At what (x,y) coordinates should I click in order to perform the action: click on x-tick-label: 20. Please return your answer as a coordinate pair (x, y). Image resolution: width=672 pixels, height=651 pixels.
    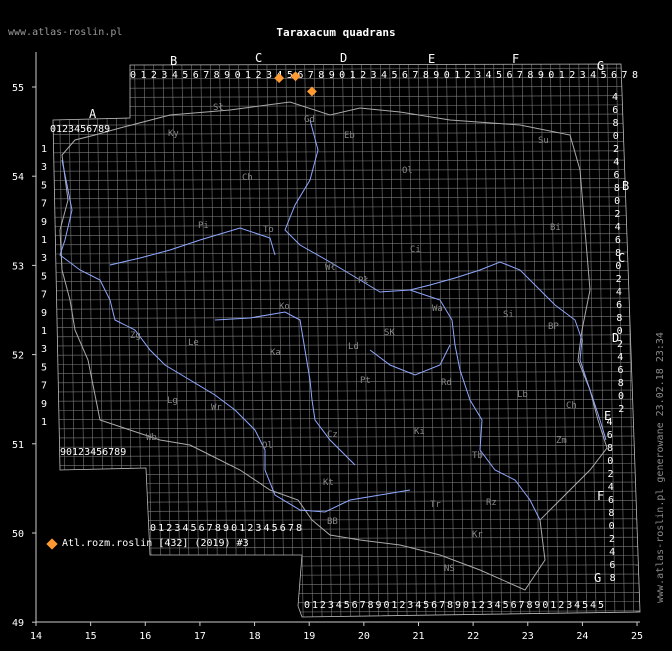
    Looking at the image, I should click on (364, 636).